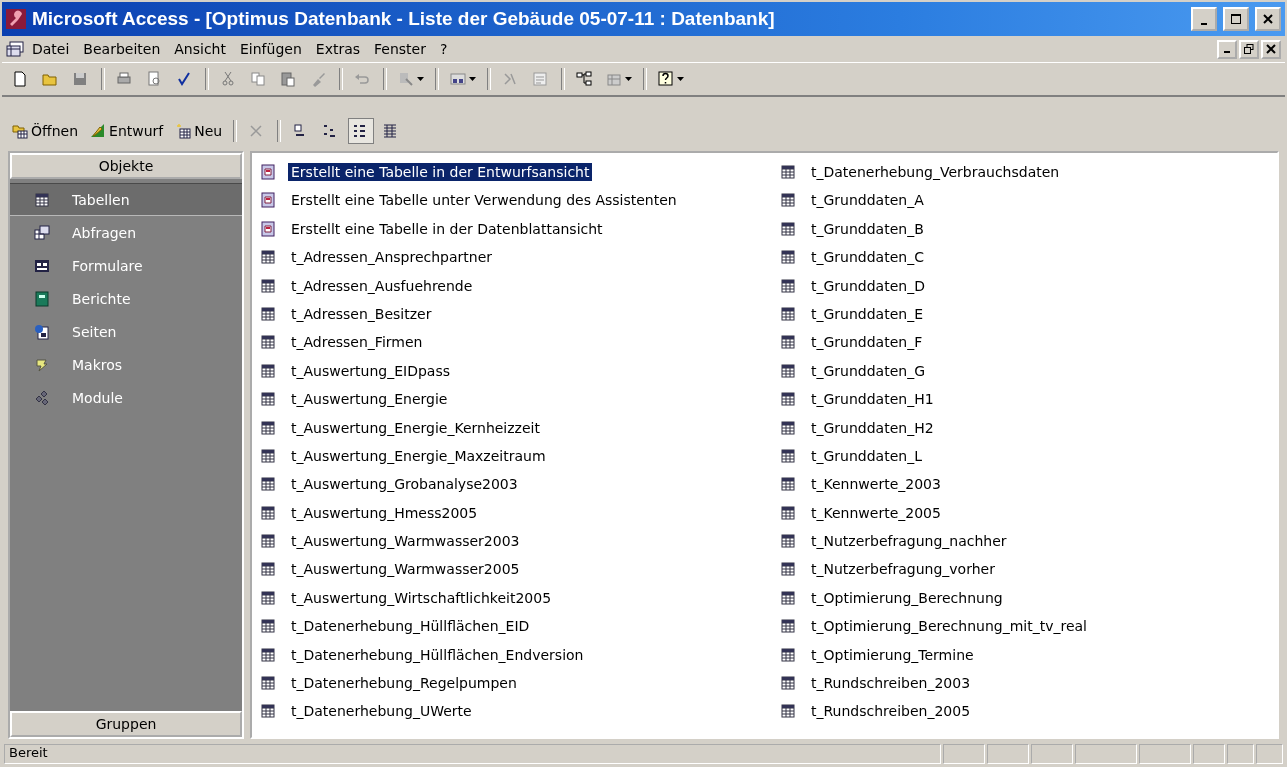 Image resolution: width=1287 pixels, height=767 pixels. What do you see at coordinates (437, 654) in the screenshot?
I see `object-list-item: t_Datenerhebung_Hüllflächen_Endversion` at bounding box center [437, 654].